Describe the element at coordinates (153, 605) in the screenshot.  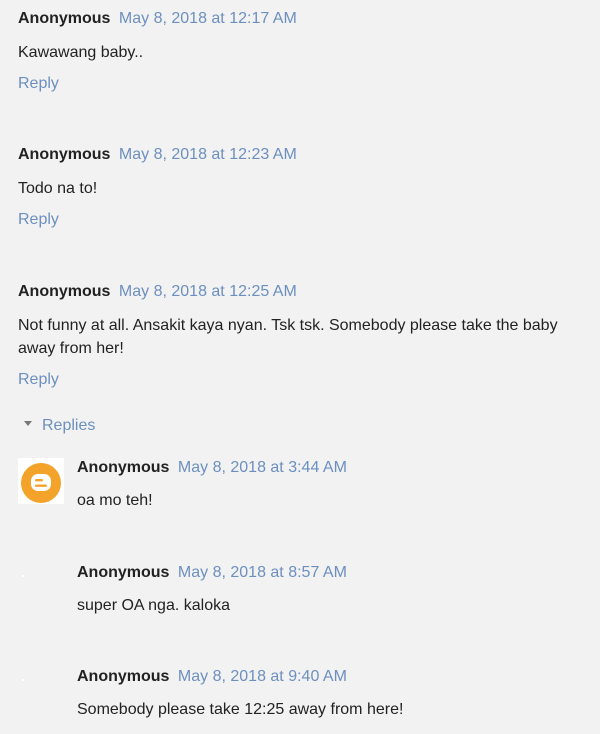
I see `reply-body: super OA nga. kaloka` at that location.